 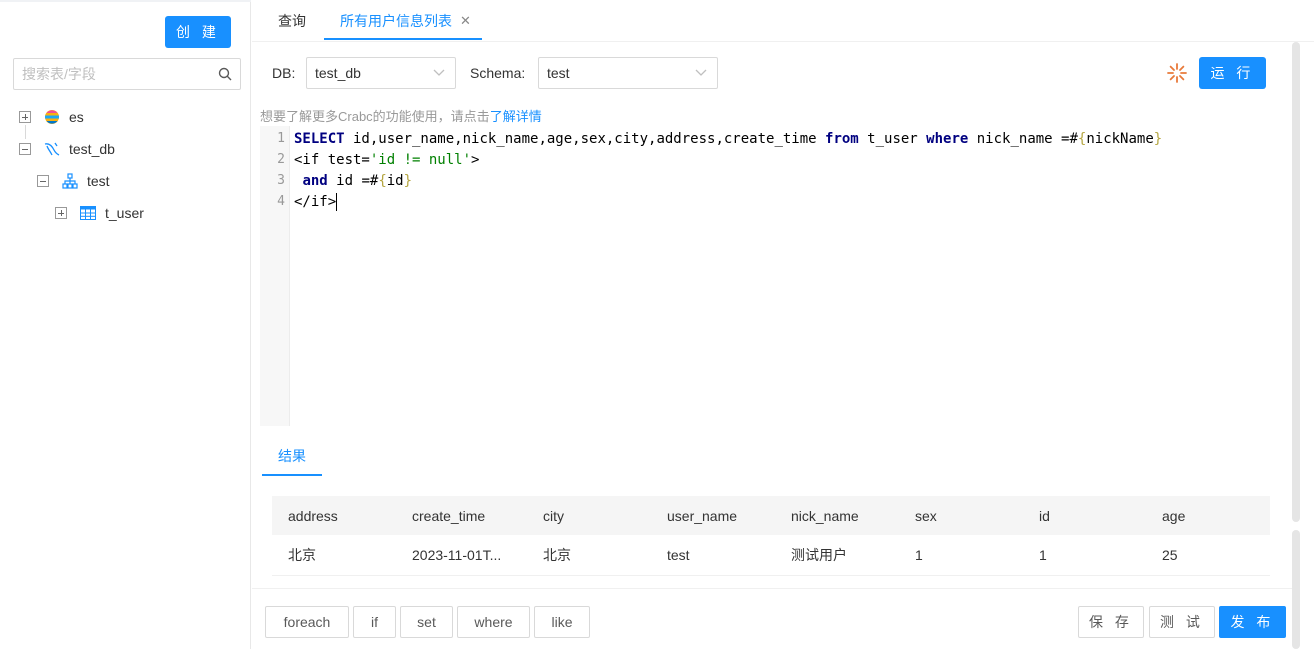 I want to click on tree-node-schema-test: test, so click(x=73, y=181).